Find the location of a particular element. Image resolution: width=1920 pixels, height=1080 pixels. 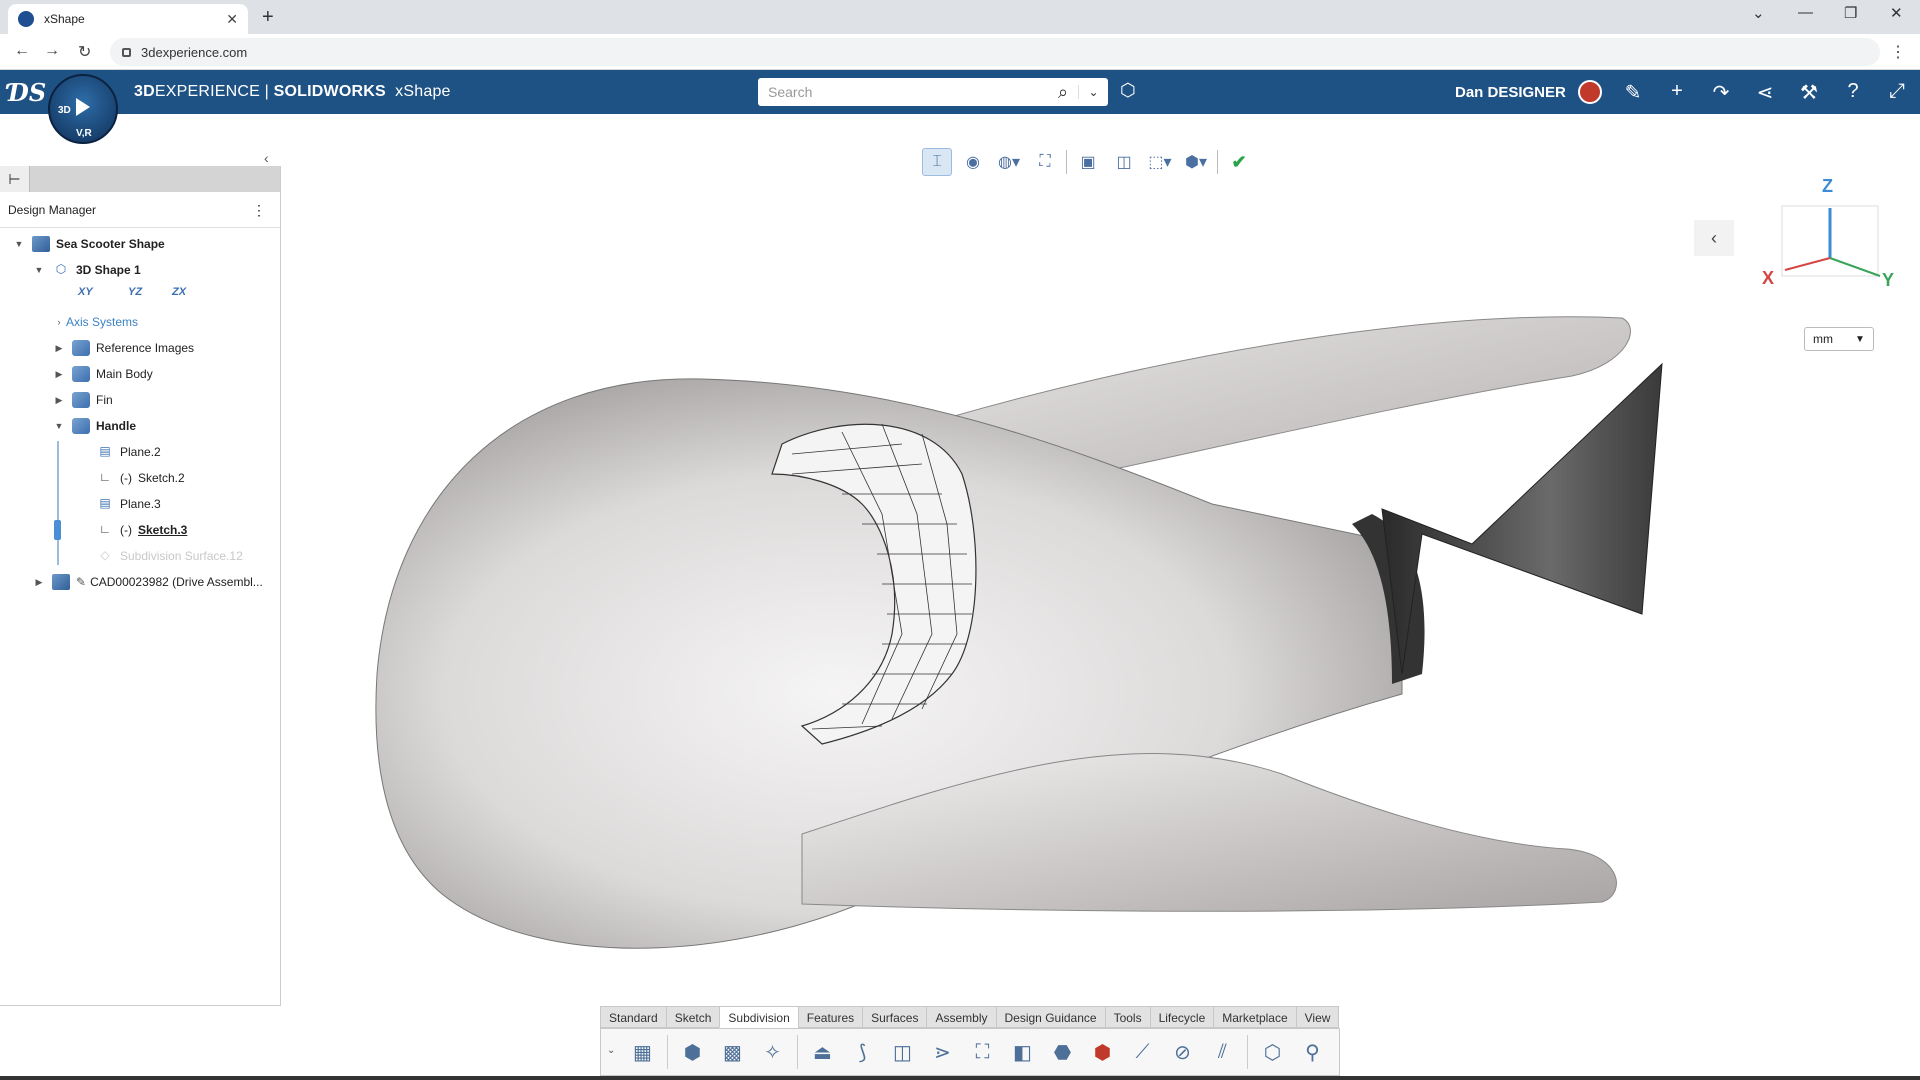

tree-node-handle: ▼ Handle is located at coordinates (94, 426).